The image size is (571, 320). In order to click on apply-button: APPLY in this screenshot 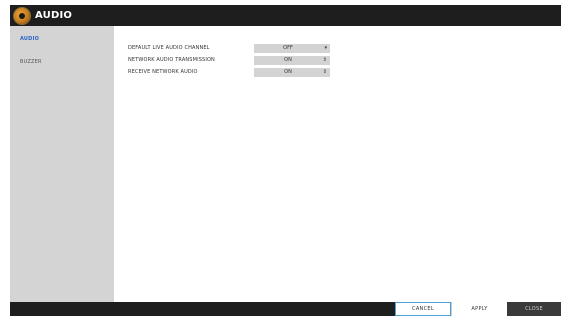, I will do `click(479, 309)`.